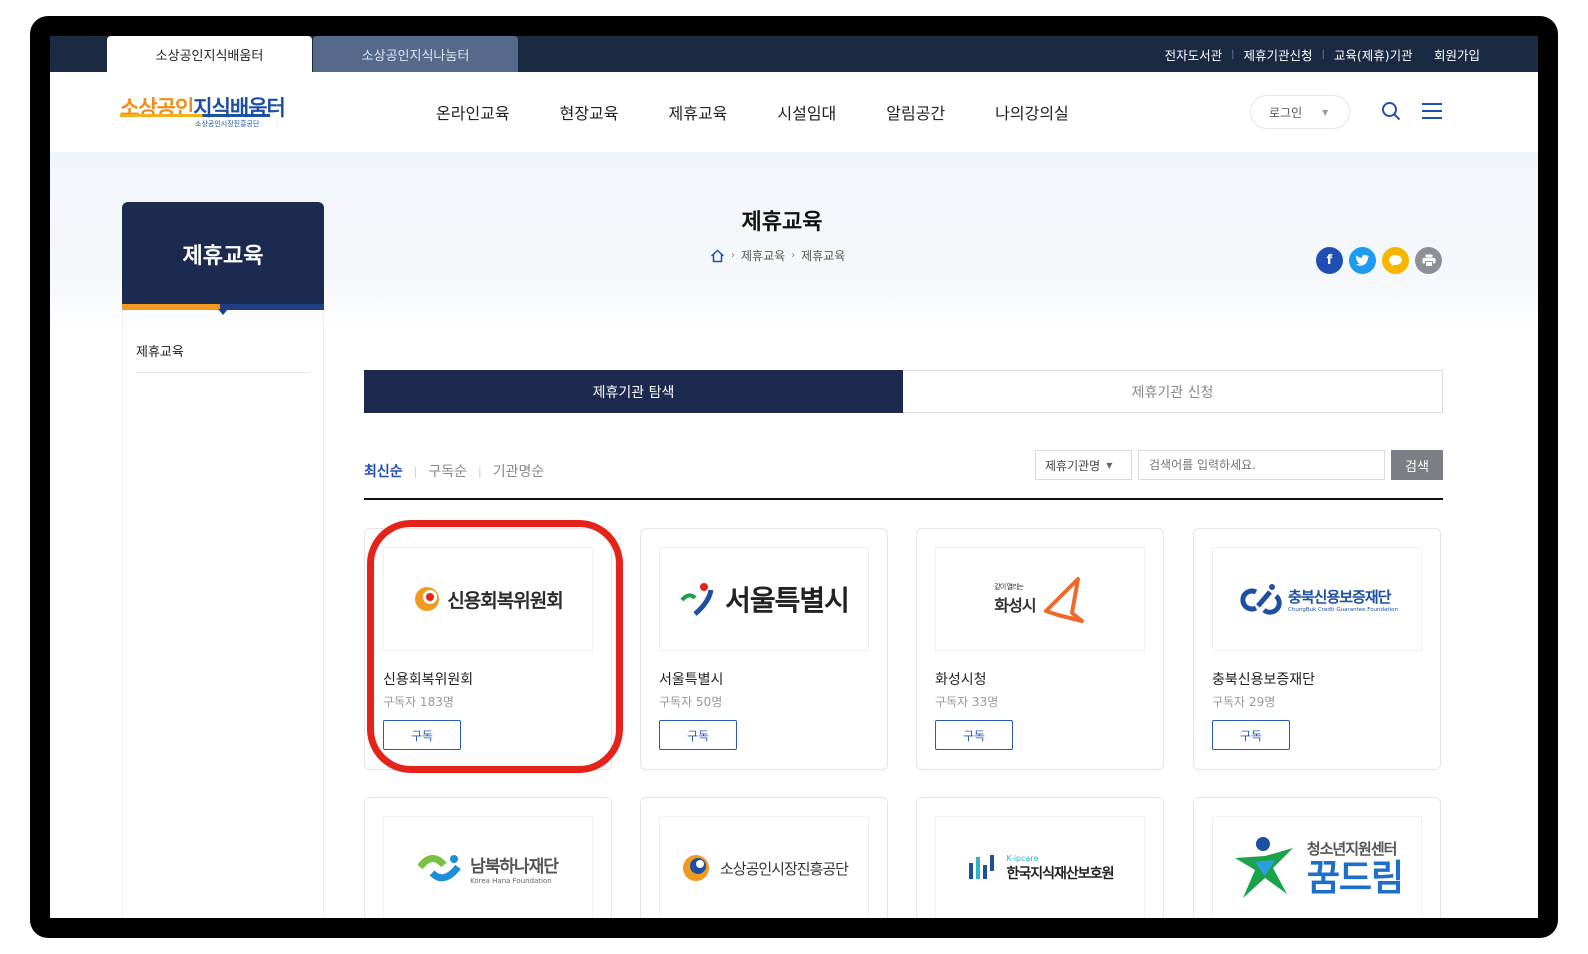  I want to click on partner-card: 소상공인시장진흥공단, so click(764, 857).